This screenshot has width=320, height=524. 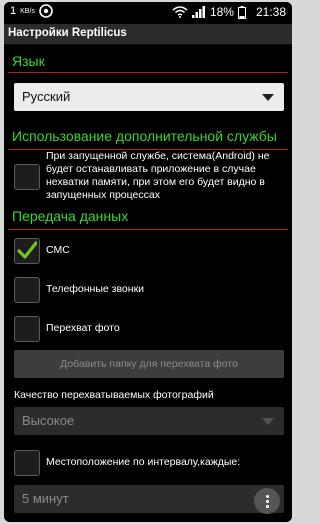 I want to click on checkmark-icon, so click(x=27, y=250).